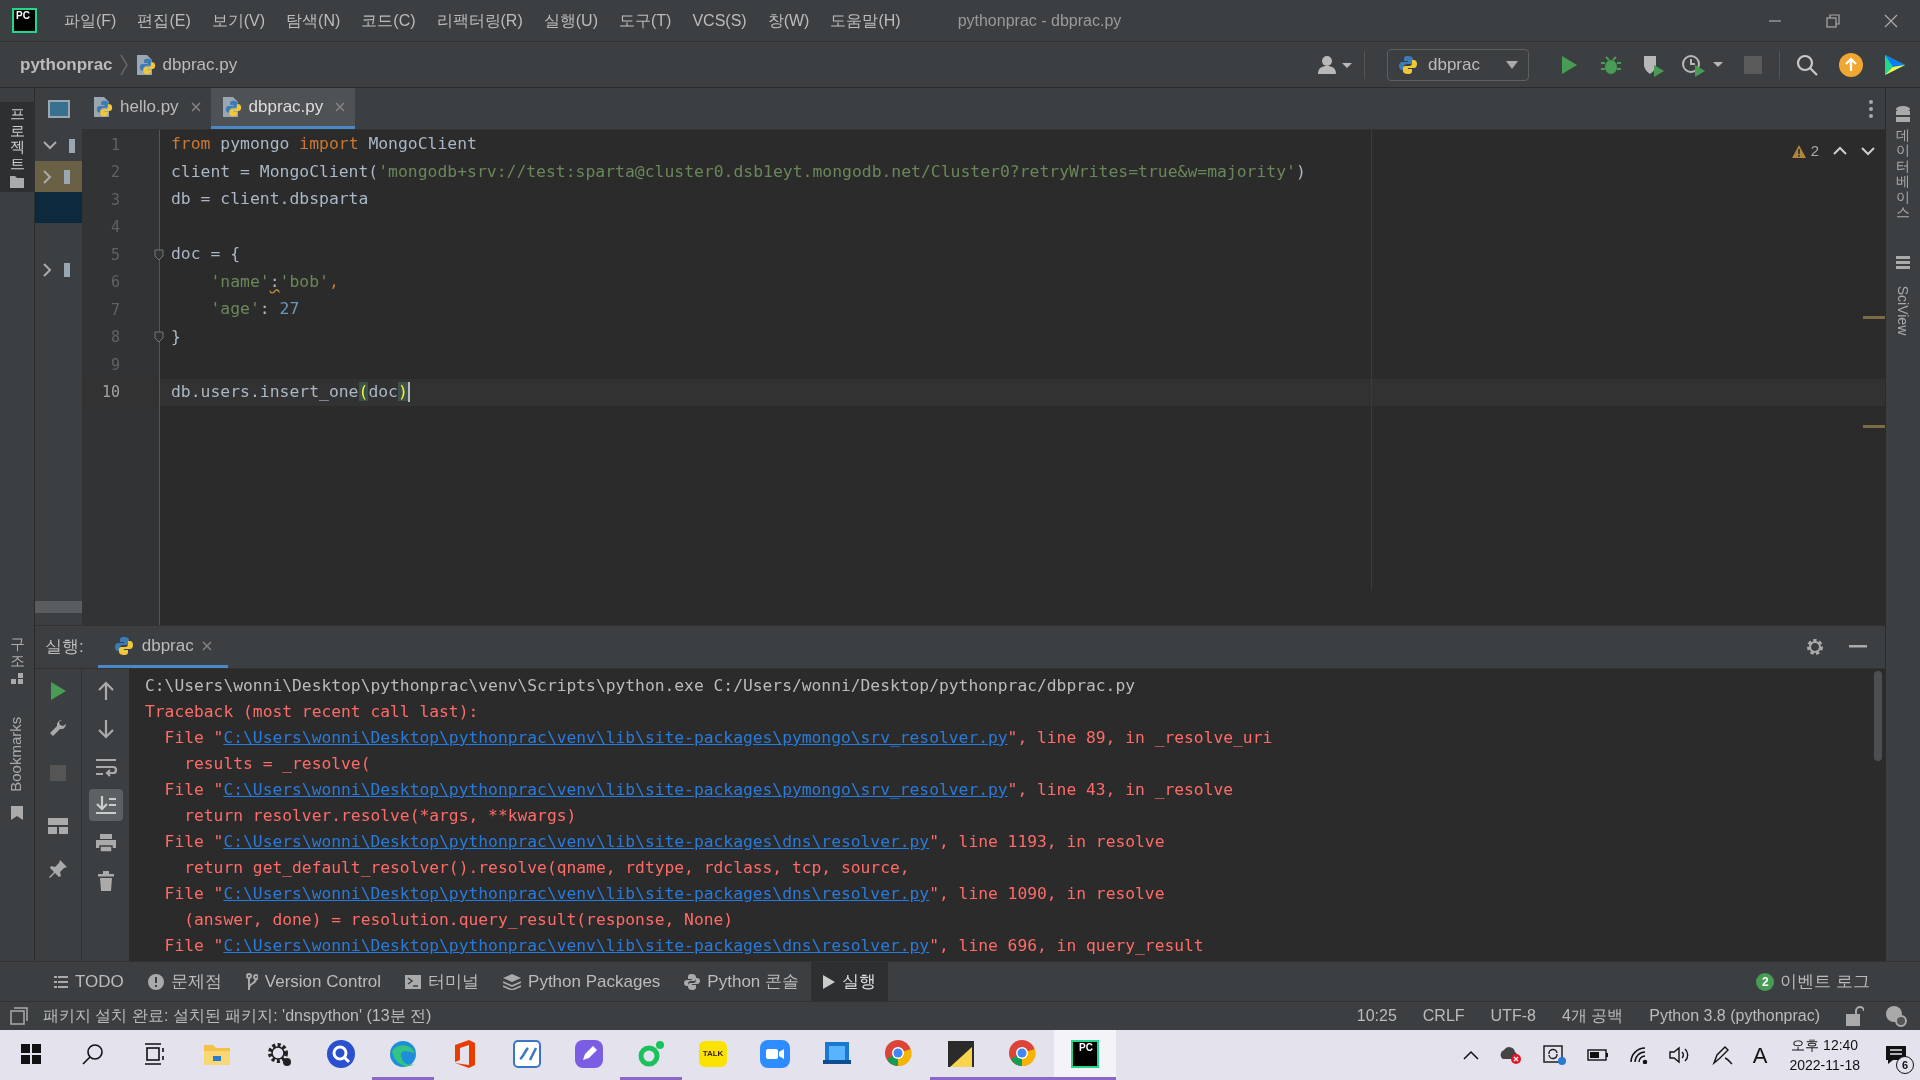 This screenshot has height=1080, width=1920. I want to click on expanded-chevron-icon, so click(50, 145).